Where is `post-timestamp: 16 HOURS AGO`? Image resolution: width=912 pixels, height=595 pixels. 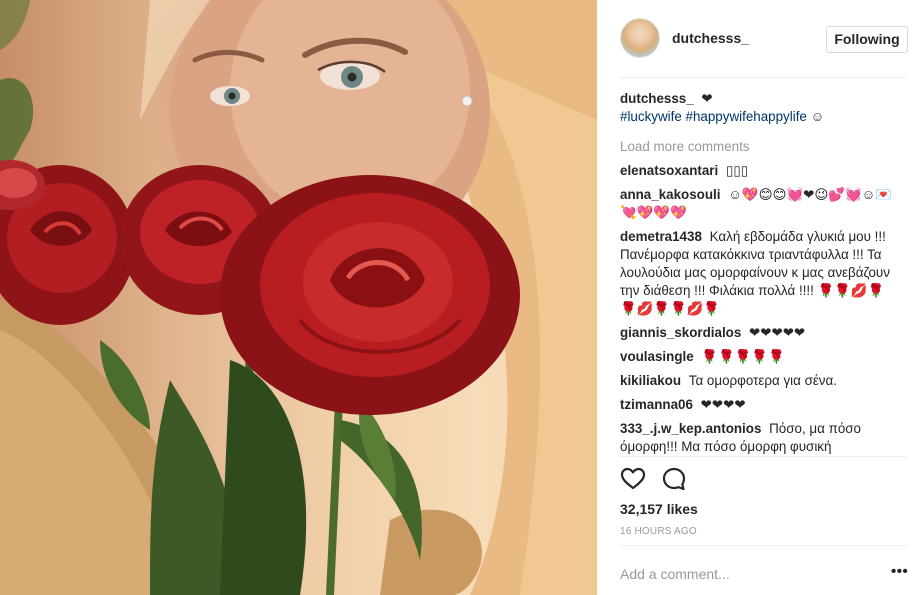
post-timestamp: 16 HOURS AGO is located at coordinates (658, 531).